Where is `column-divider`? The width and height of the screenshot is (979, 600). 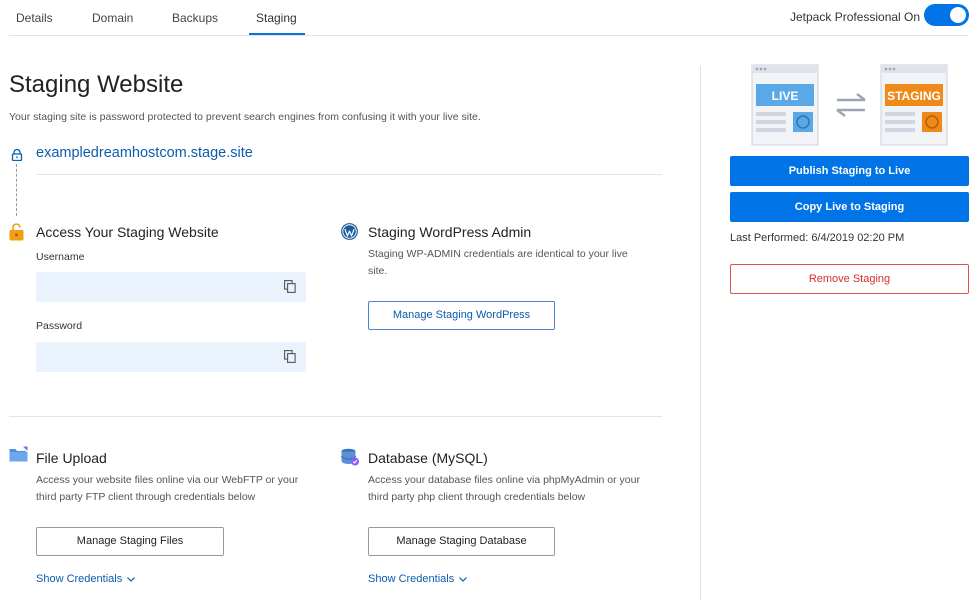
column-divider is located at coordinates (700, 333).